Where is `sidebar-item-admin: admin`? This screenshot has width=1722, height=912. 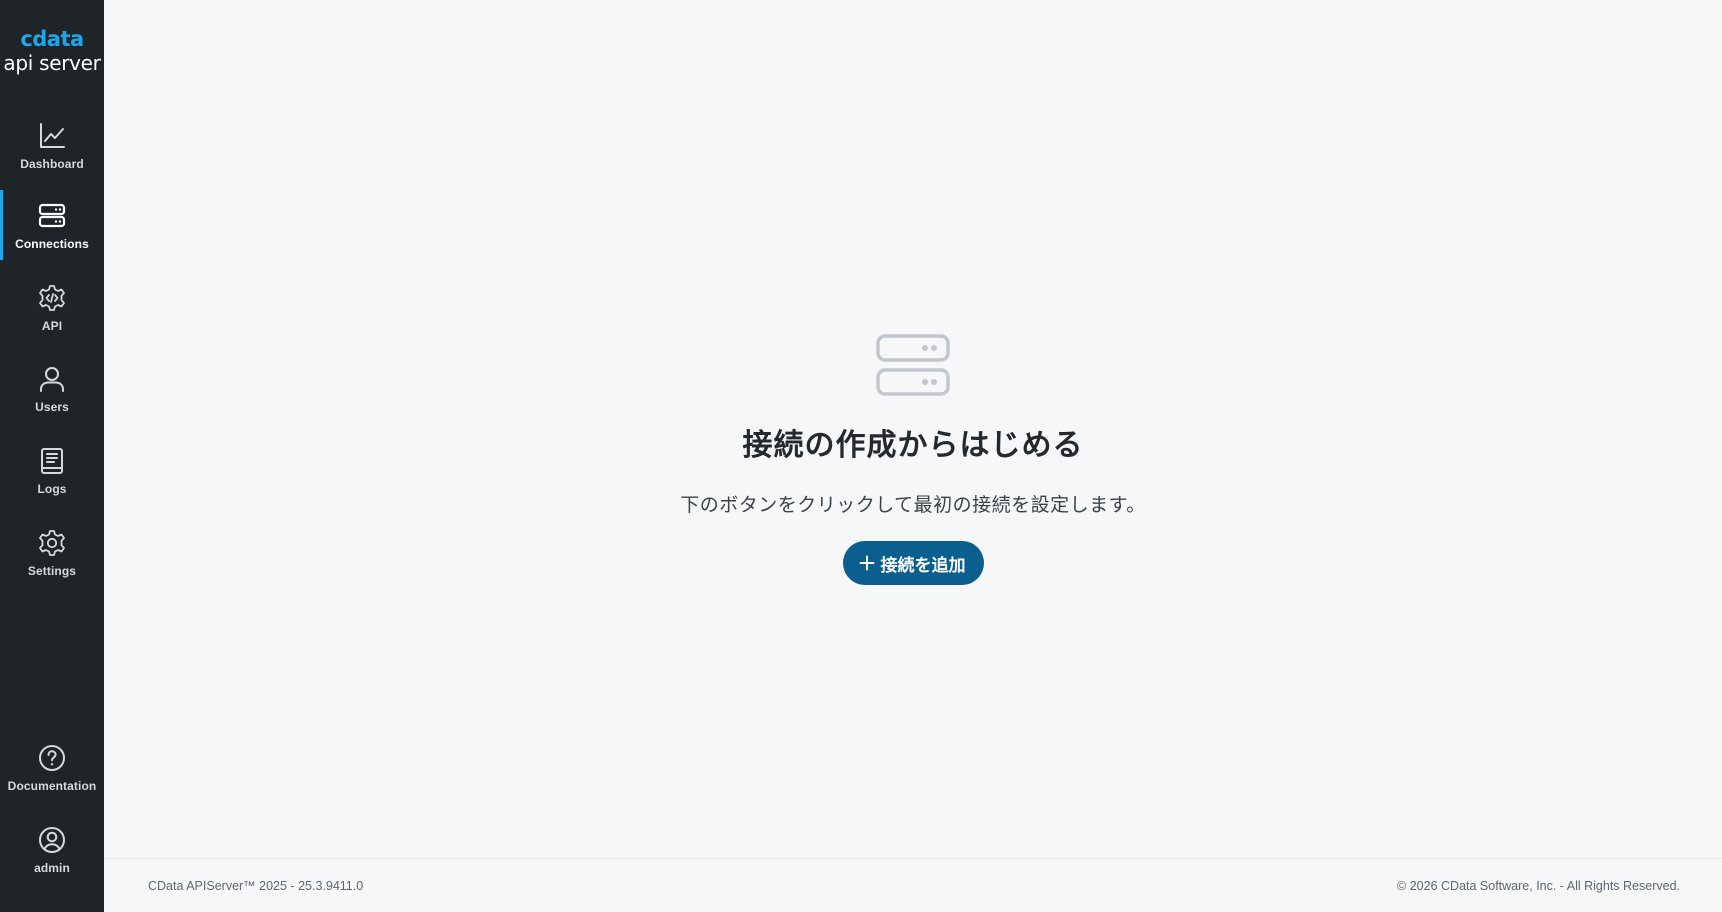
sidebar-item-admin: admin is located at coordinates (52, 849).